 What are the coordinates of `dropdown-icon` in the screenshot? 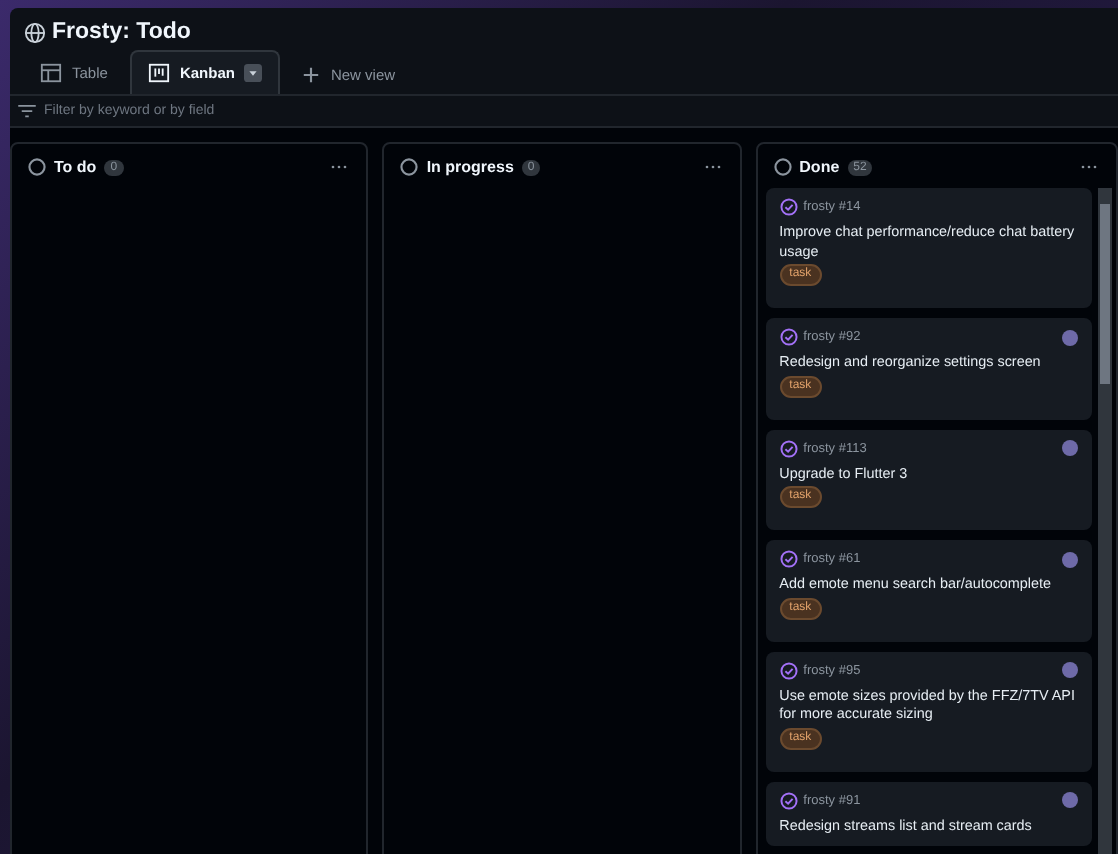 It's located at (253, 73).